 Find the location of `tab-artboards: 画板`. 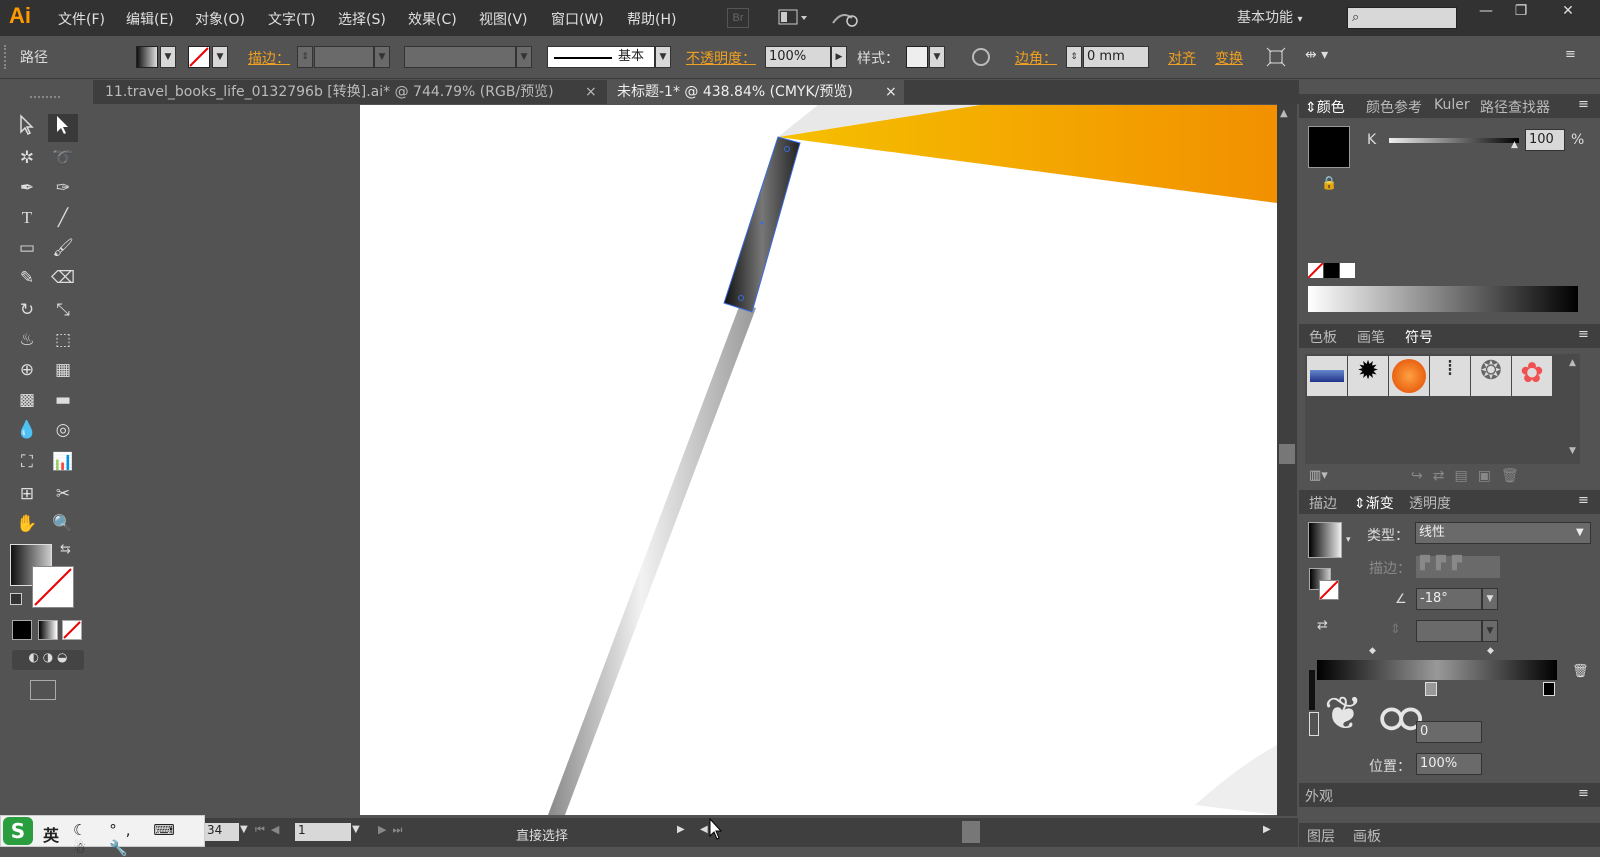

tab-artboards: 画板 is located at coordinates (1367, 836).